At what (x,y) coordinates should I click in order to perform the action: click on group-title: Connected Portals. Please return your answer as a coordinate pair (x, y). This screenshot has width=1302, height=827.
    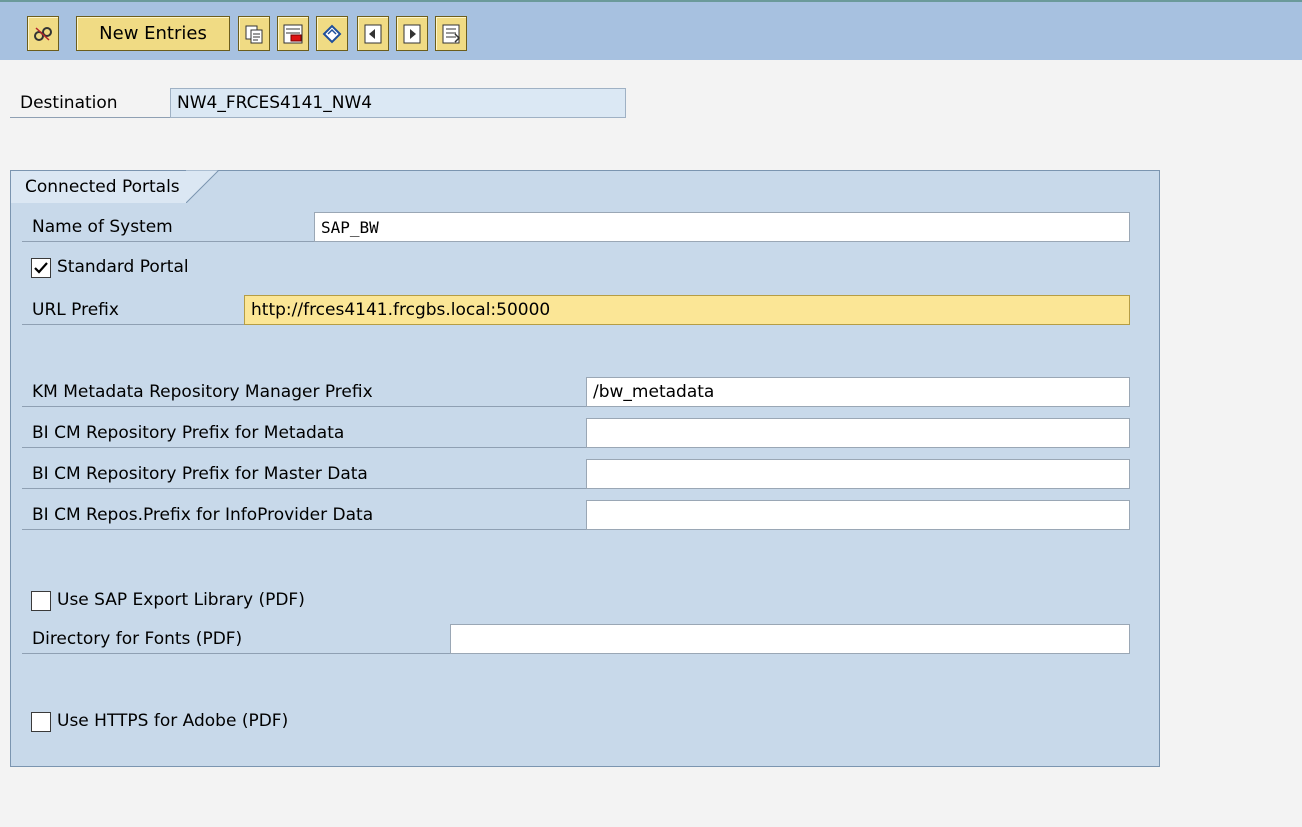
    Looking at the image, I should click on (102, 187).